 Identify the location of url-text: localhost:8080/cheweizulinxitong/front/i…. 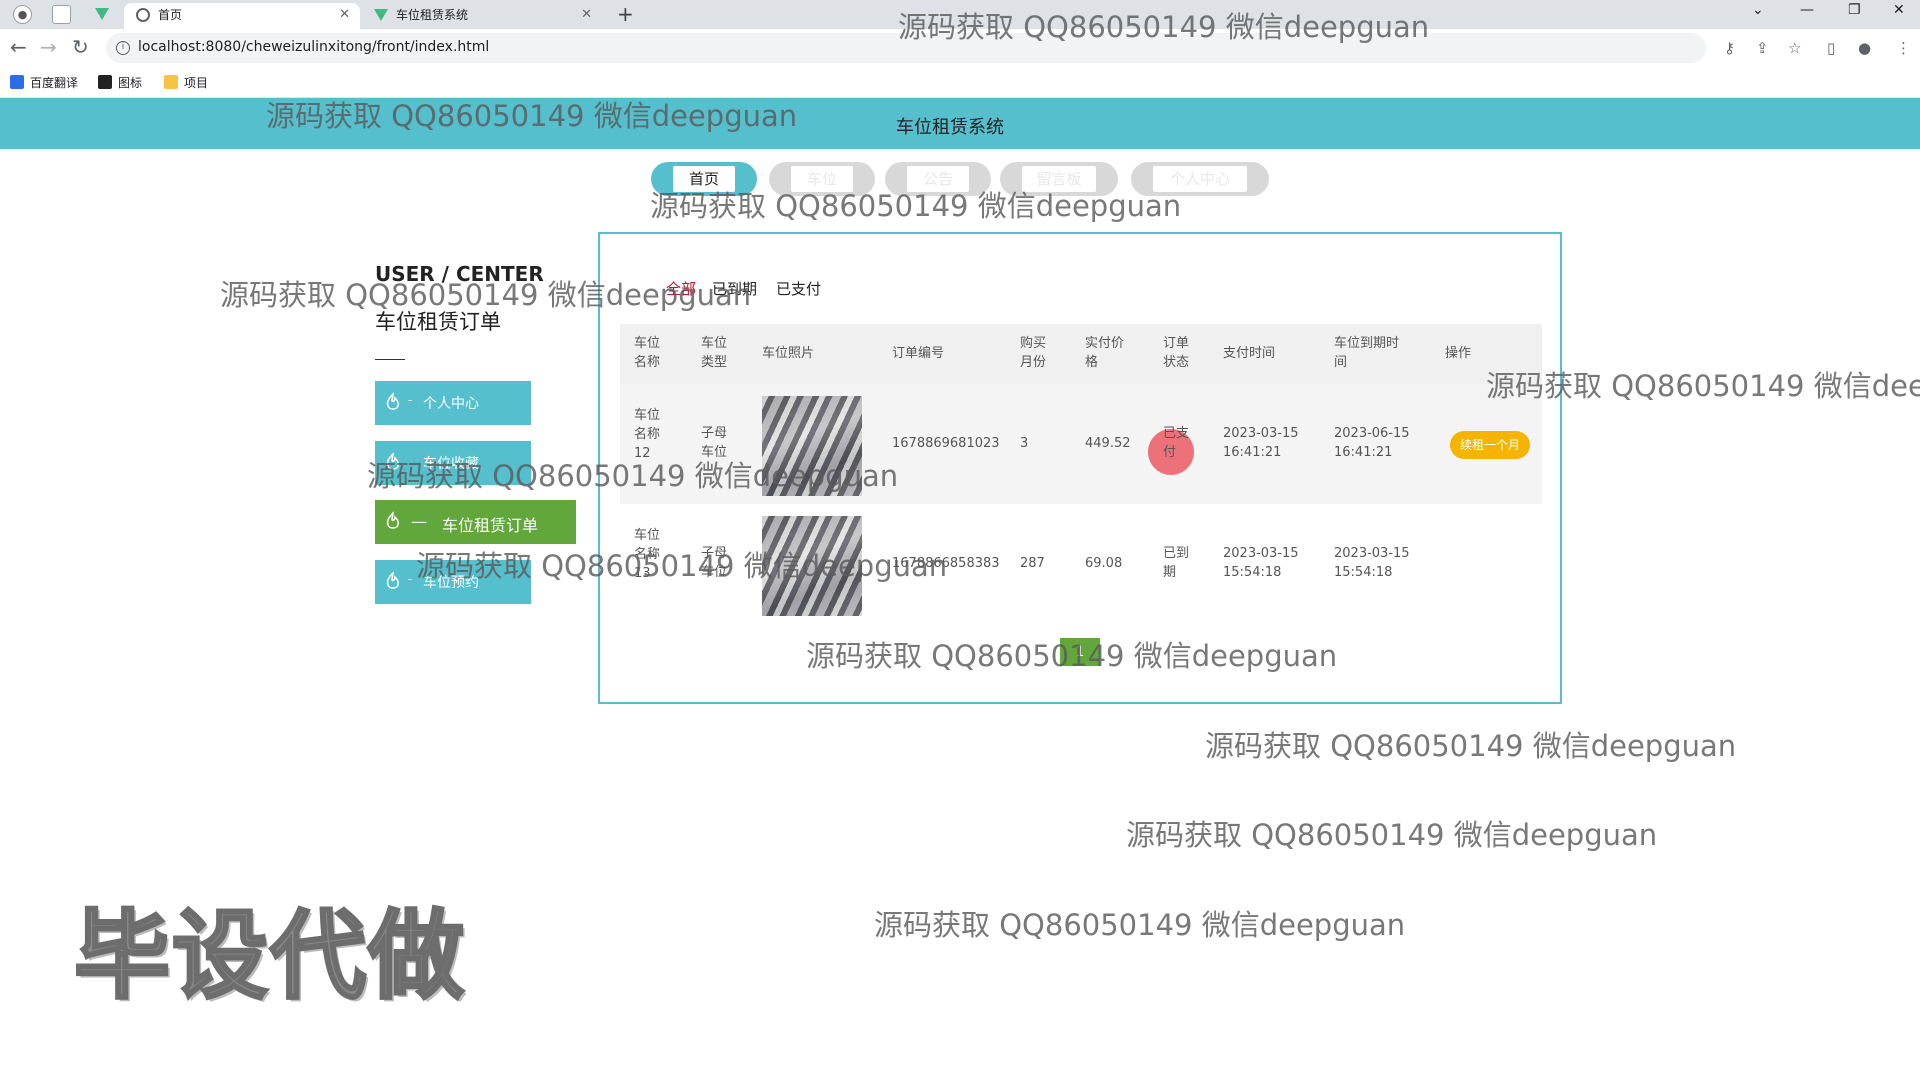
(313, 47).